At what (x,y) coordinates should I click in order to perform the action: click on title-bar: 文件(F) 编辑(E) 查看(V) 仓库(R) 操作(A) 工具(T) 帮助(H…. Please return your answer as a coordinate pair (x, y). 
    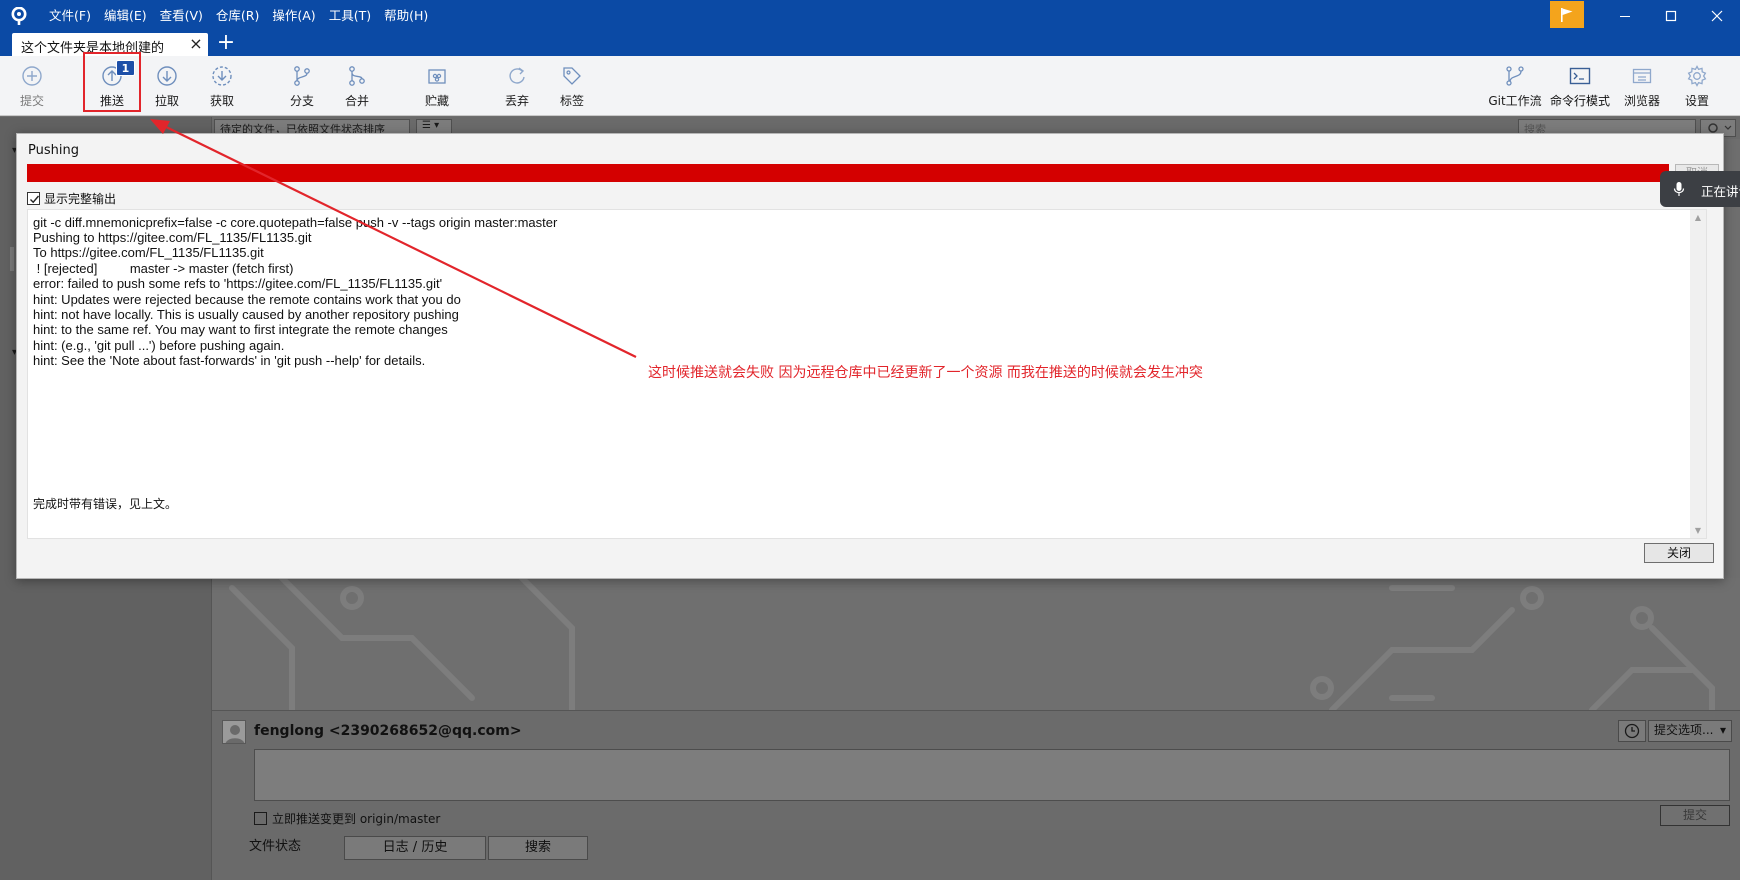
    Looking at the image, I should click on (870, 16).